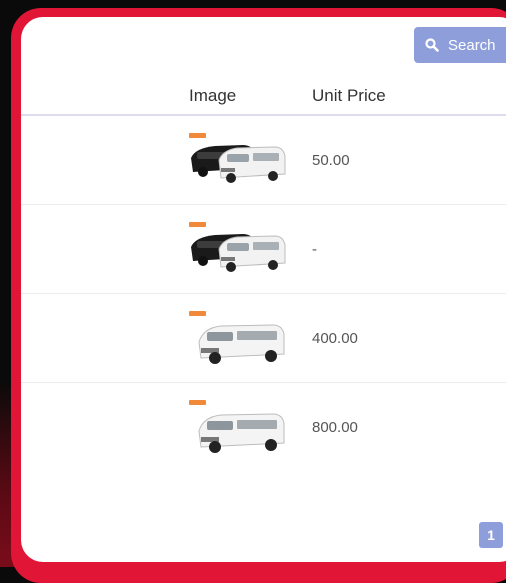  I want to click on unit-price: 50.00, so click(331, 160).